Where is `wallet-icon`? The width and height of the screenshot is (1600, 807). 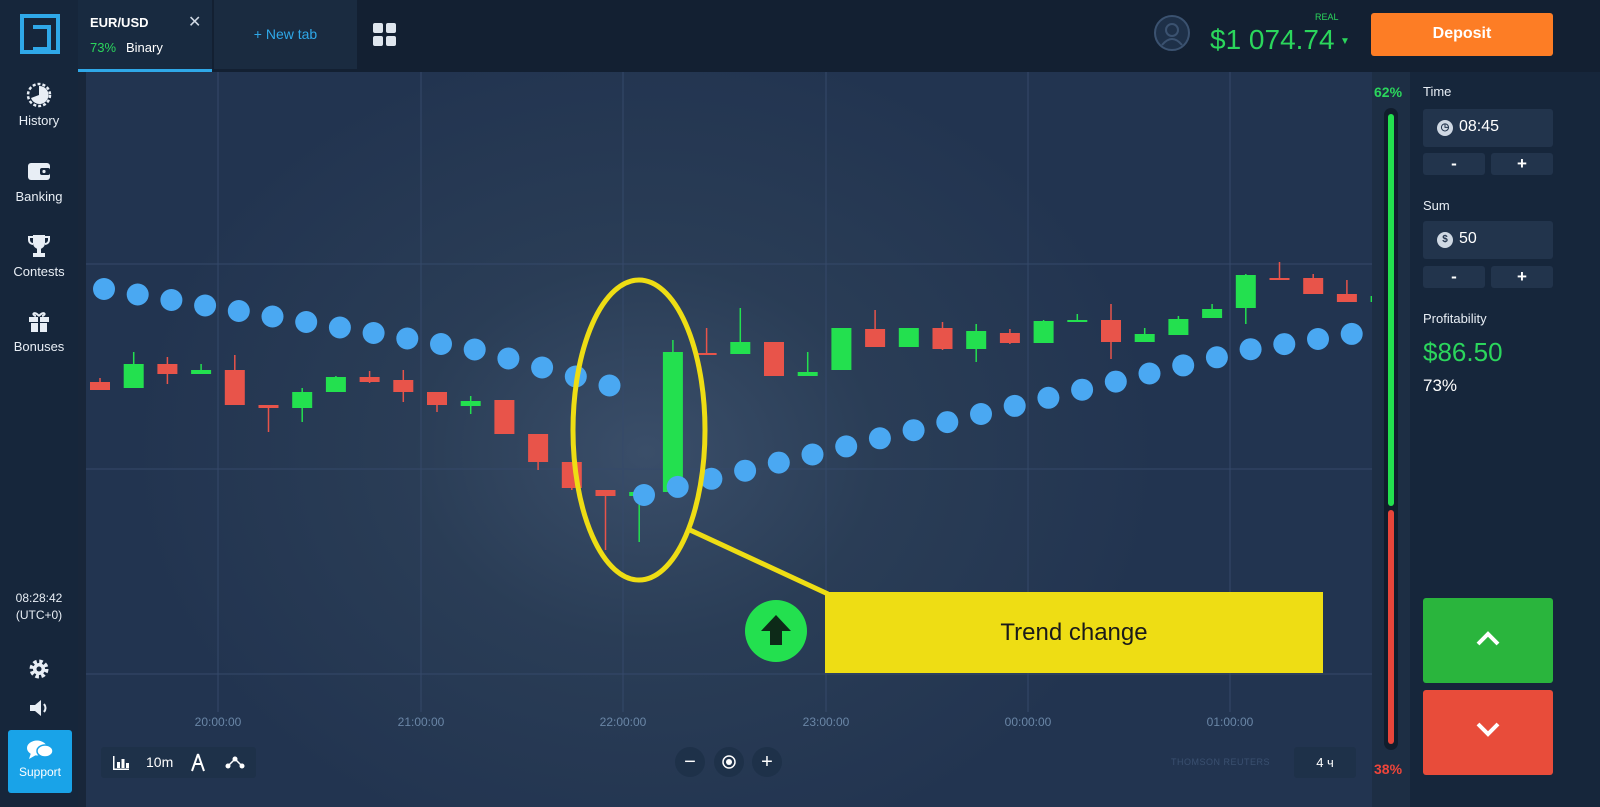 wallet-icon is located at coordinates (39, 171).